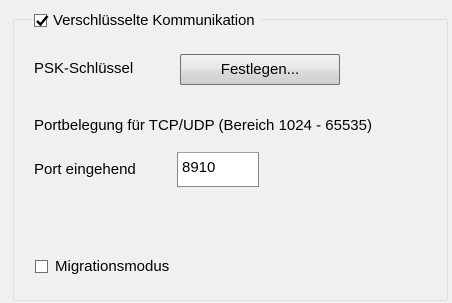 The image size is (452, 303). Describe the element at coordinates (84, 68) in the screenshot. I see `psk-label: PSK-Schlüssel` at that location.